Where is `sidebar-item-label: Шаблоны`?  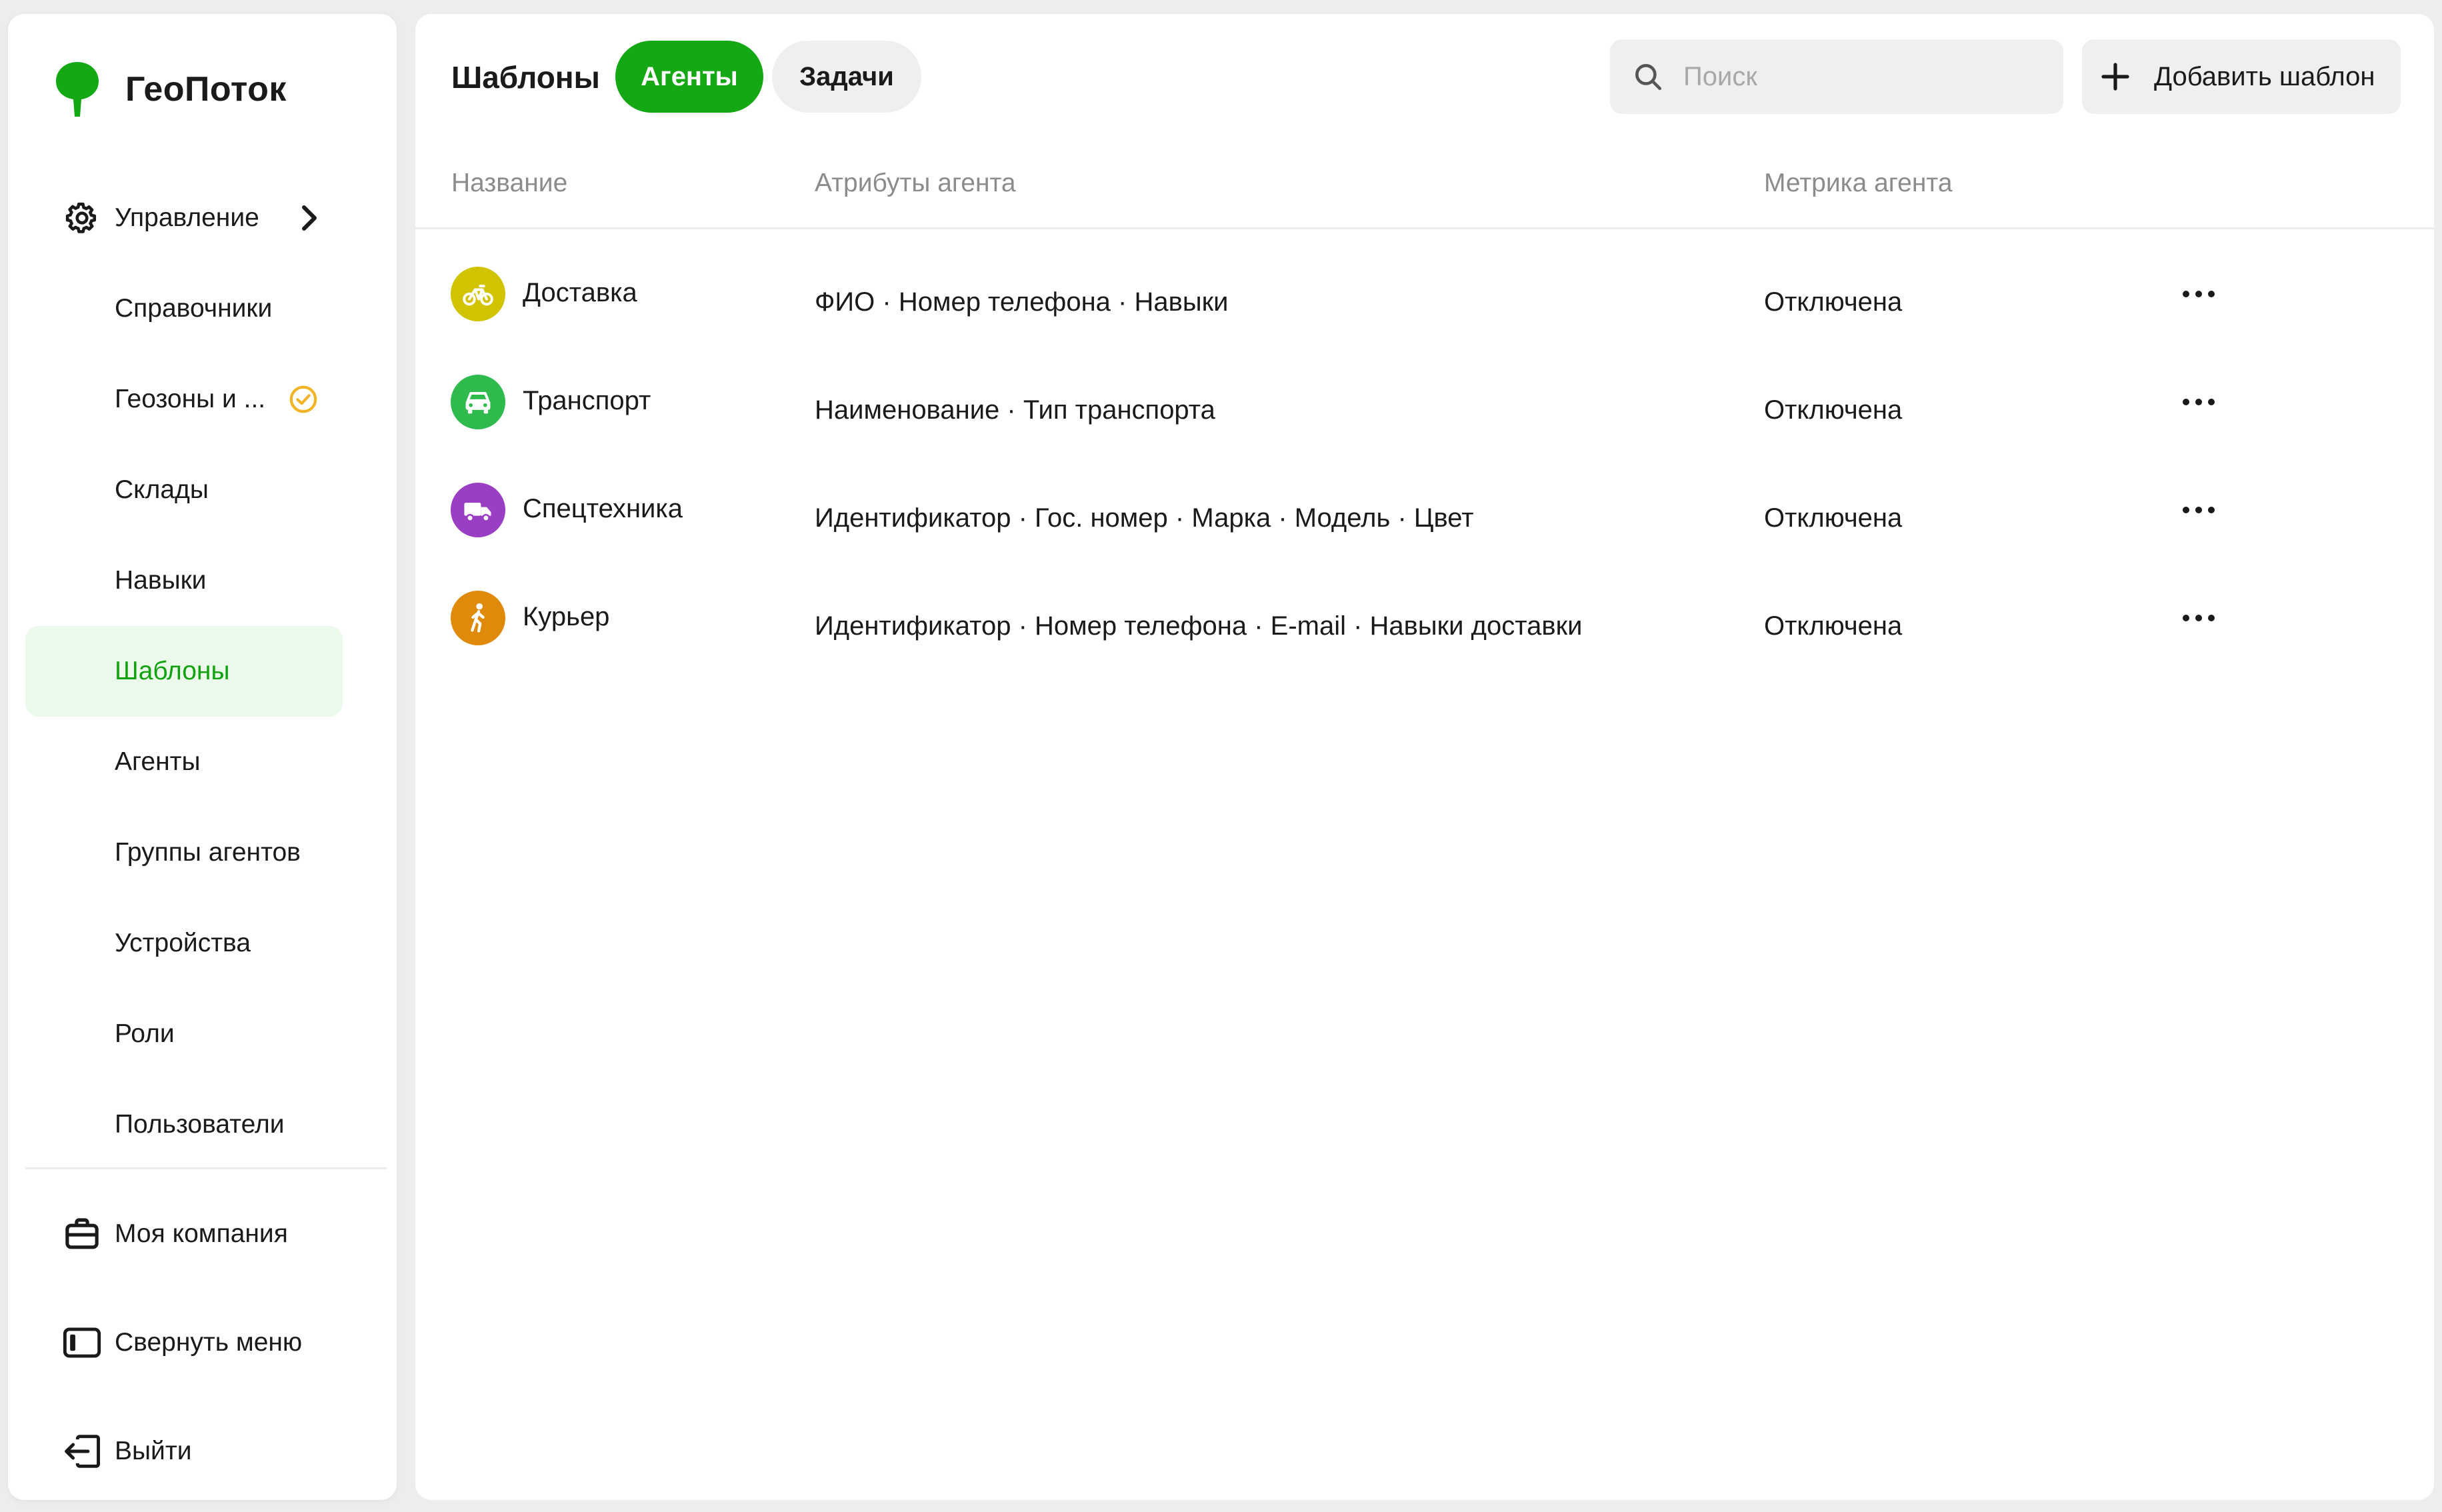 sidebar-item-label: Шаблоны is located at coordinates (172, 671).